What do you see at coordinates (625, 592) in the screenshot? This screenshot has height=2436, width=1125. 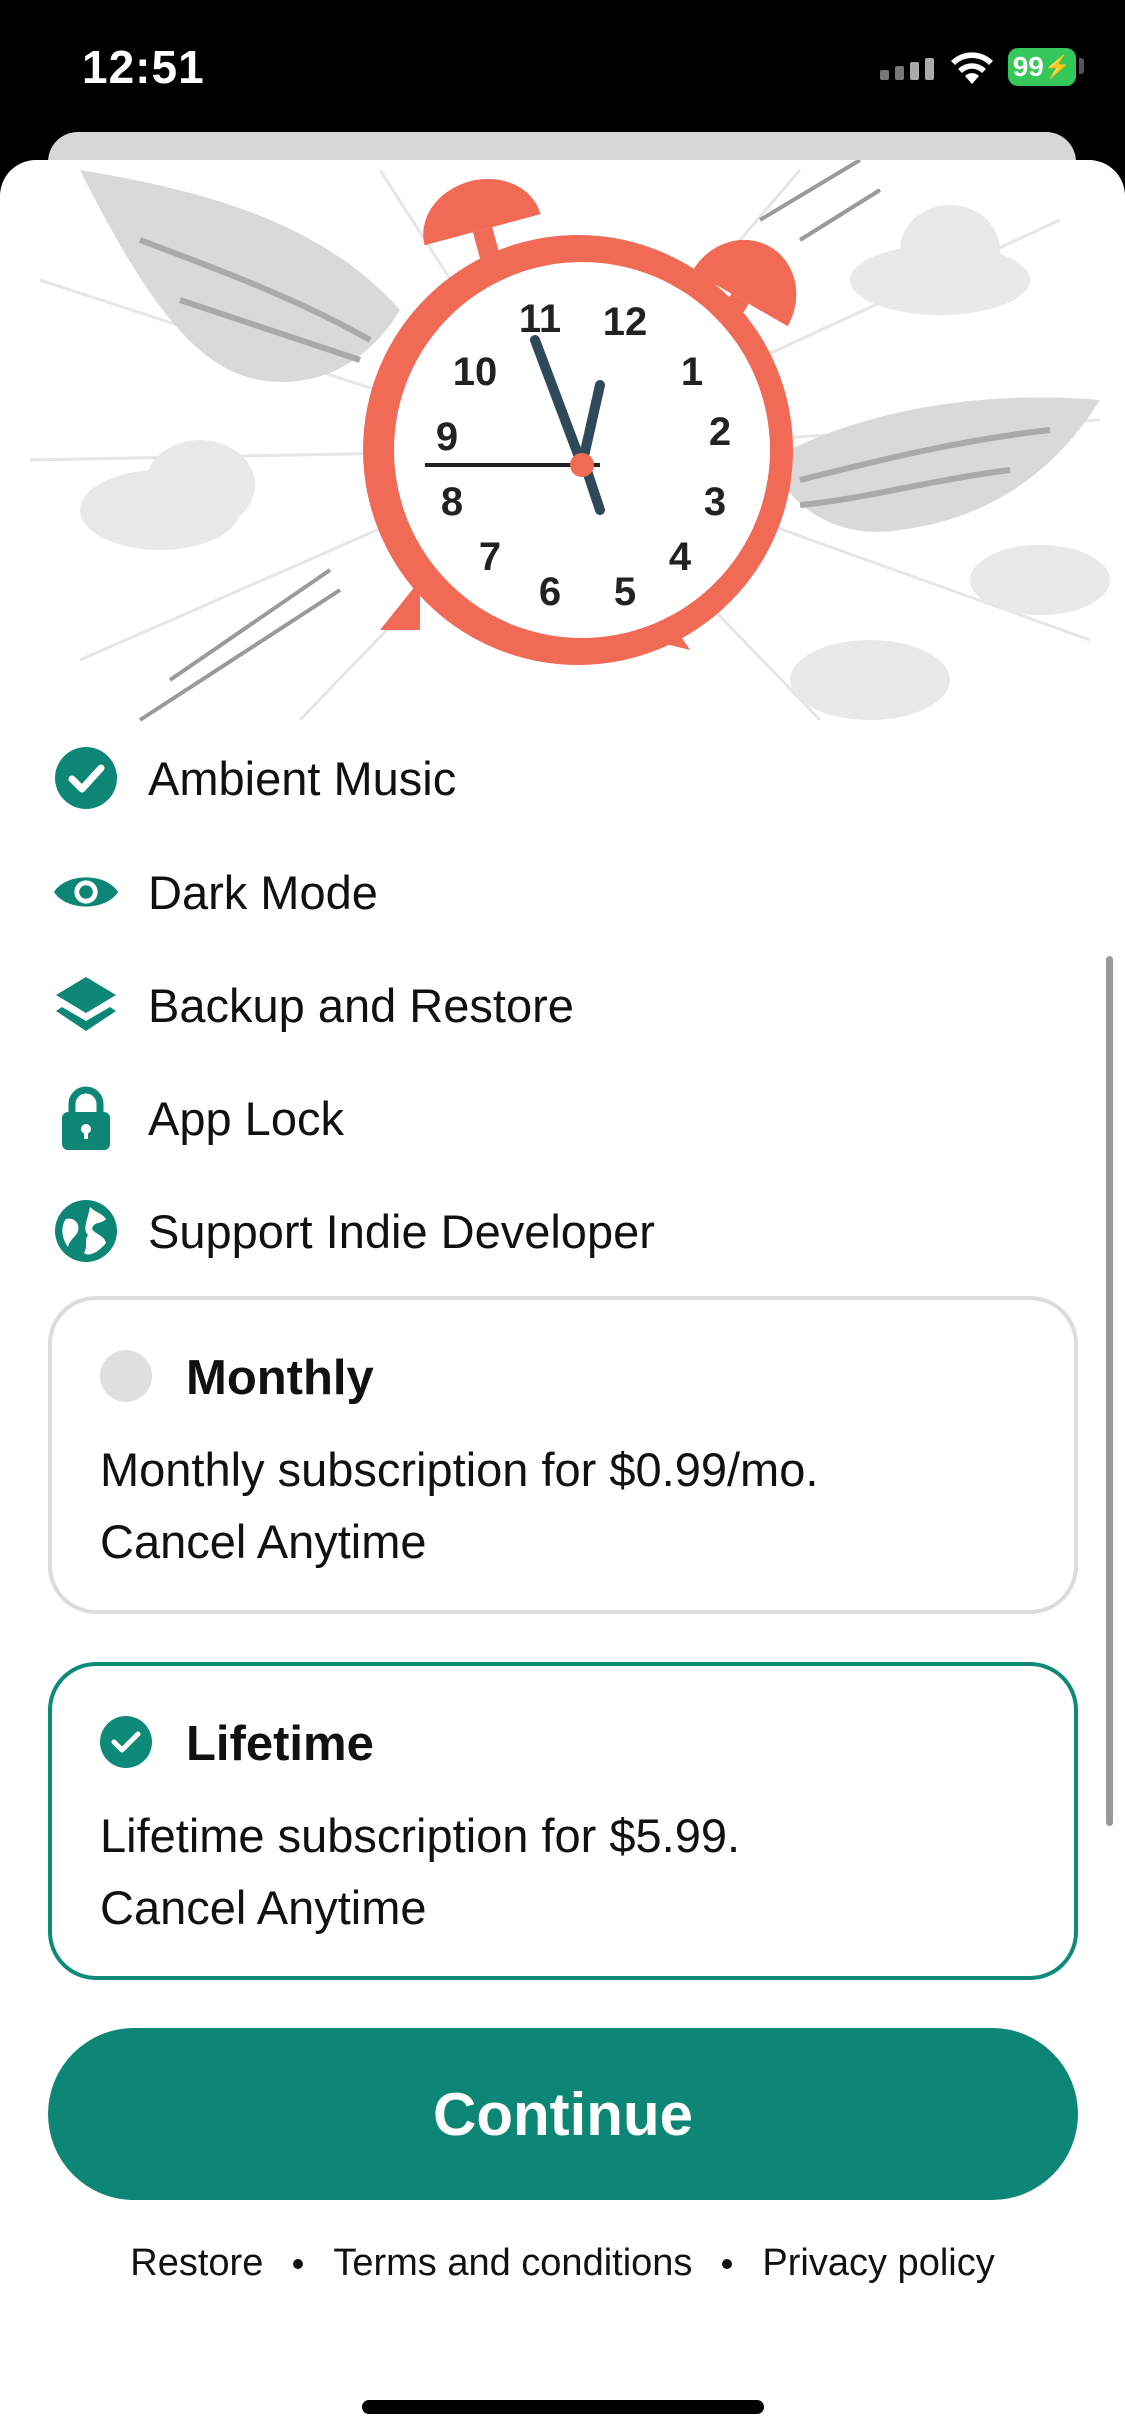 I see `svg-text: 5` at bounding box center [625, 592].